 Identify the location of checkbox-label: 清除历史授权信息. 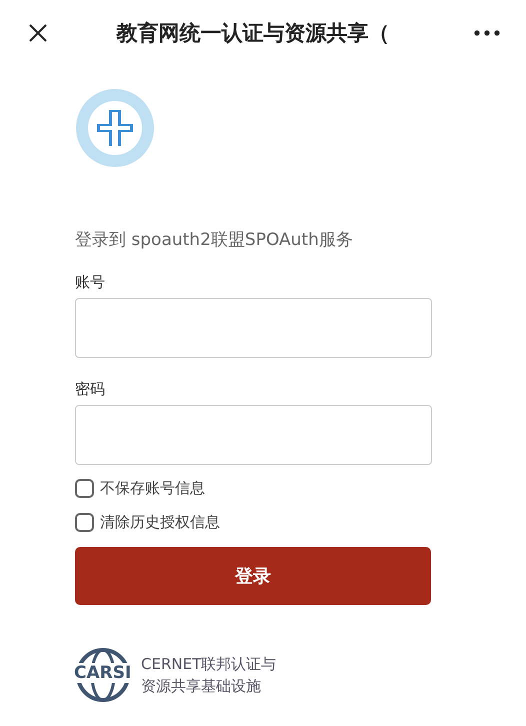
(160, 522).